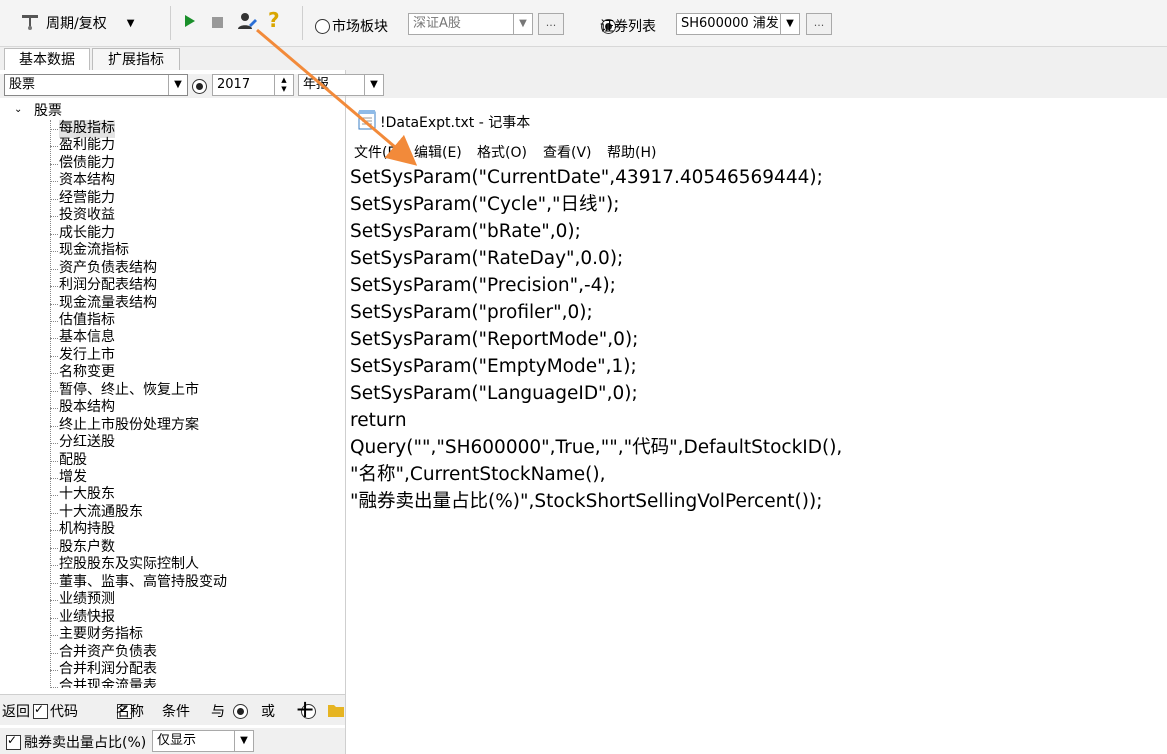 Image resolution: width=1167 pixels, height=754 pixels. Describe the element at coordinates (341, 85) in the screenshot. I see `period-combo: 年报 ▼` at that location.